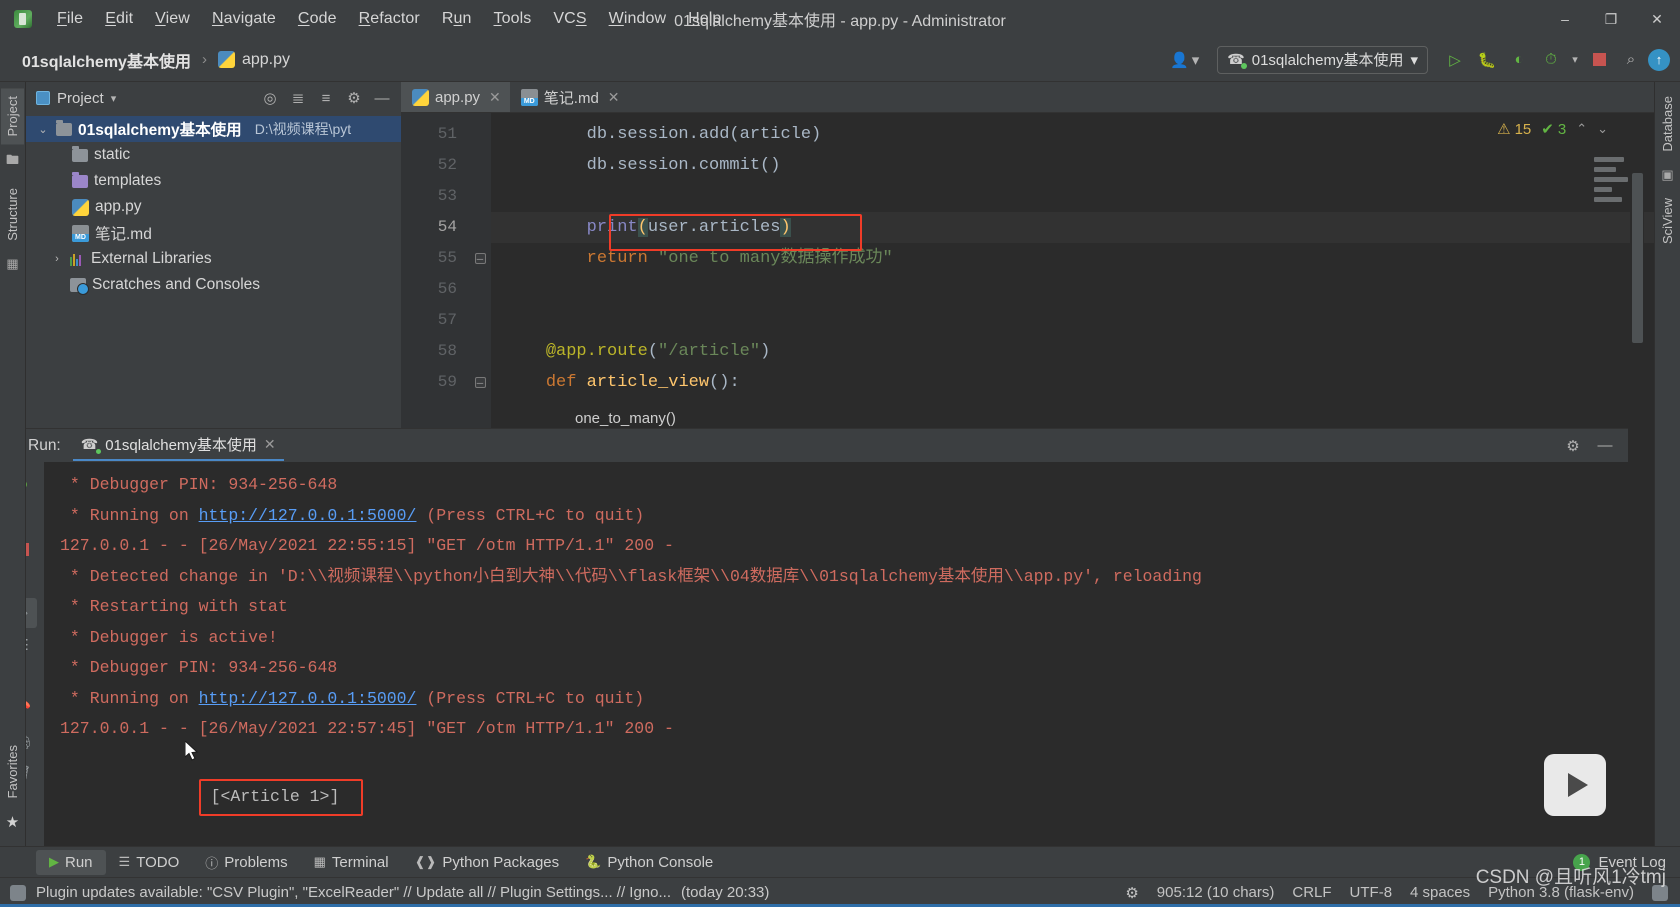 The image size is (1680, 907). I want to click on menu-run: Run, so click(457, 19).